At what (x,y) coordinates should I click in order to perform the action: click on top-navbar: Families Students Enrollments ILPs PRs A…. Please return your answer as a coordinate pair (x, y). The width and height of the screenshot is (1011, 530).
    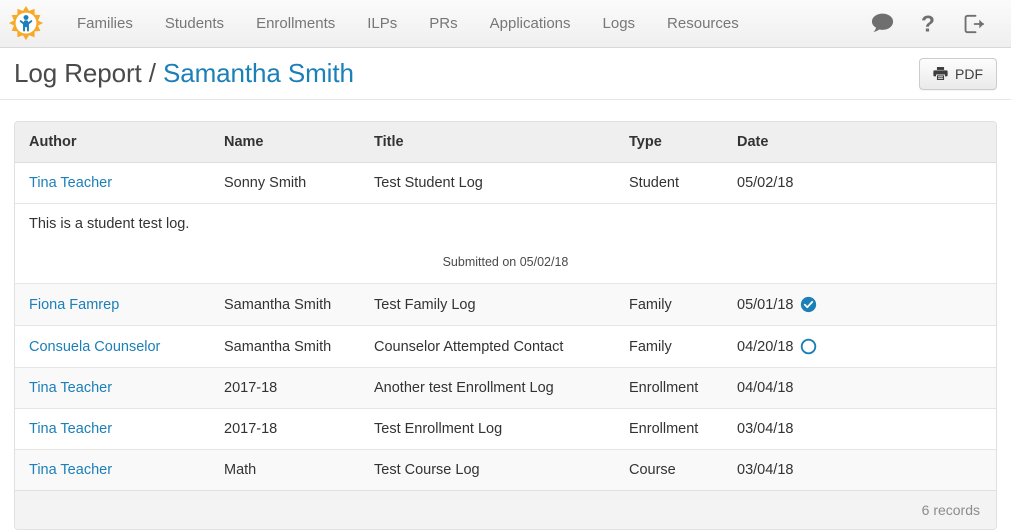
    Looking at the image, I should click on (505, 24).